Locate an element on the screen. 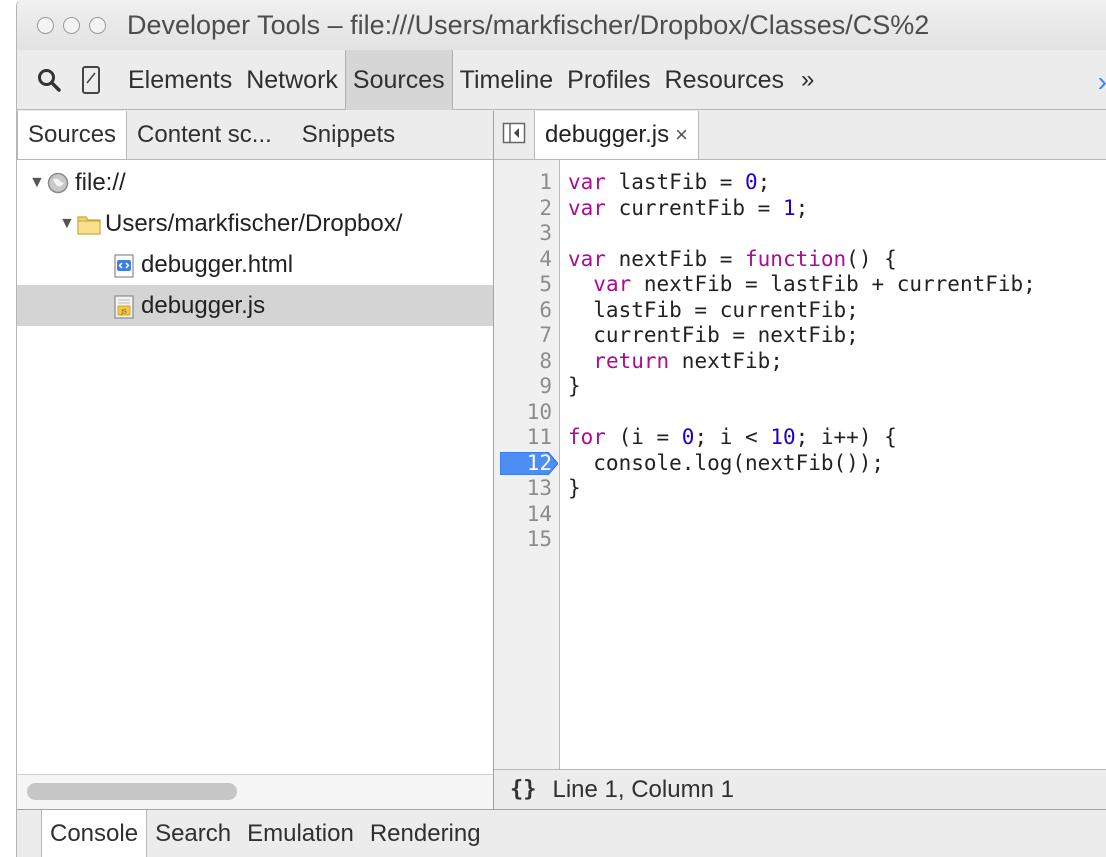  tree-item-folder: ▼ Users/markfischer/Dropbox/ is located at coordinates (255, 223).